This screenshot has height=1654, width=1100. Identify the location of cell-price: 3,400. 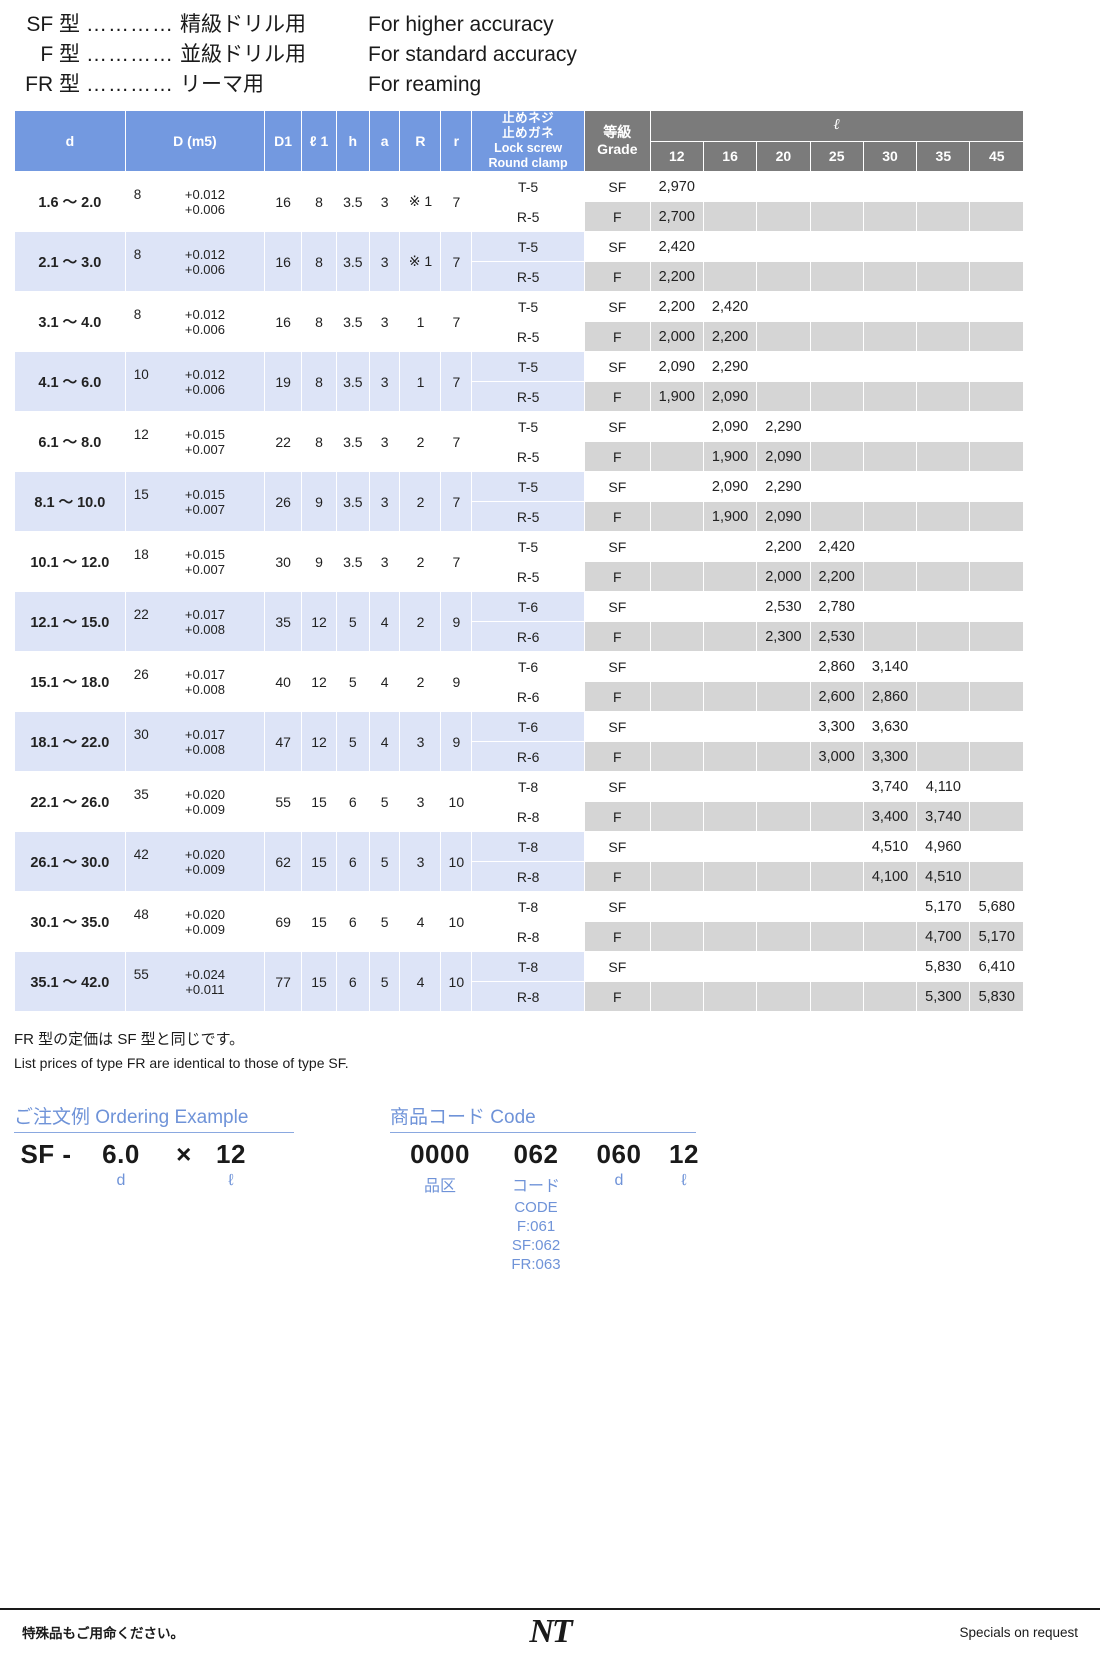
(890, 816).